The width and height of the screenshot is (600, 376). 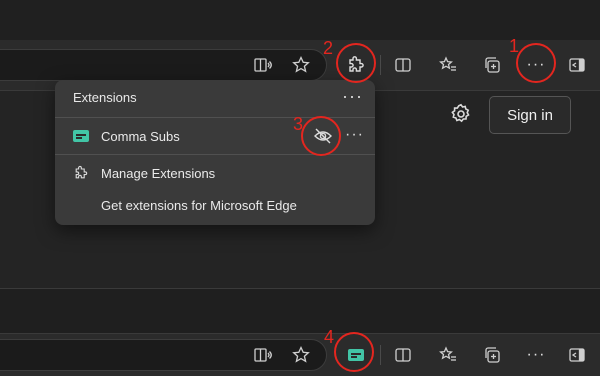 I want to click on get-extensions-label: Get extensions for Microsoft Edge, so click(x=199, y=205).